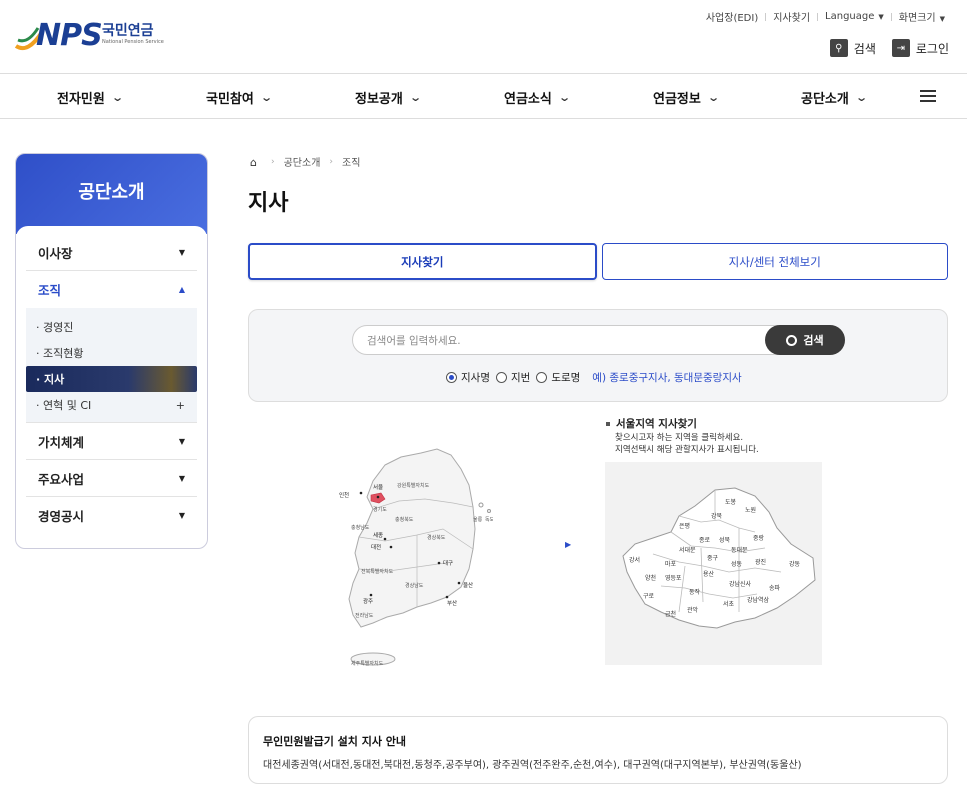  What do you see at coordinates (791, 16) in the screenshot?
I see `util-link-branch: 지사찾기` at bounding box center [791, 16].